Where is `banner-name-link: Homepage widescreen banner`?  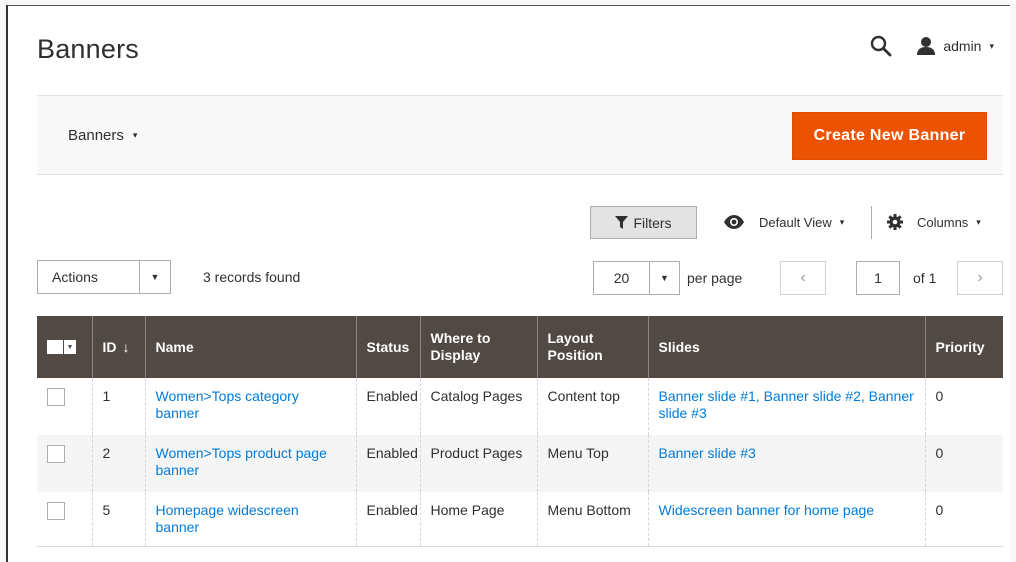
banner-name-link: Homepage widescreen banner is located at coordinates (227, 518).